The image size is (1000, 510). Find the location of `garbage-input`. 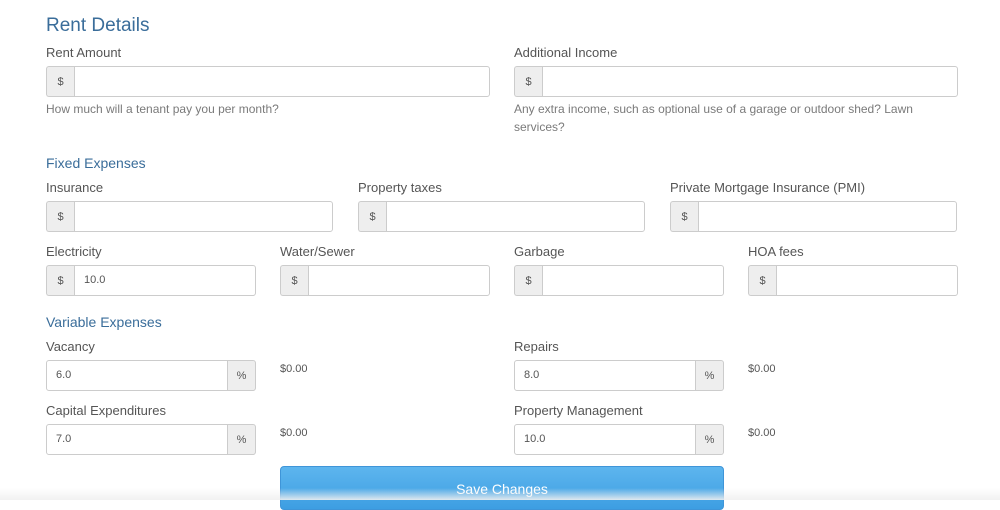

garbage-input is located at coordinates (633, 280).